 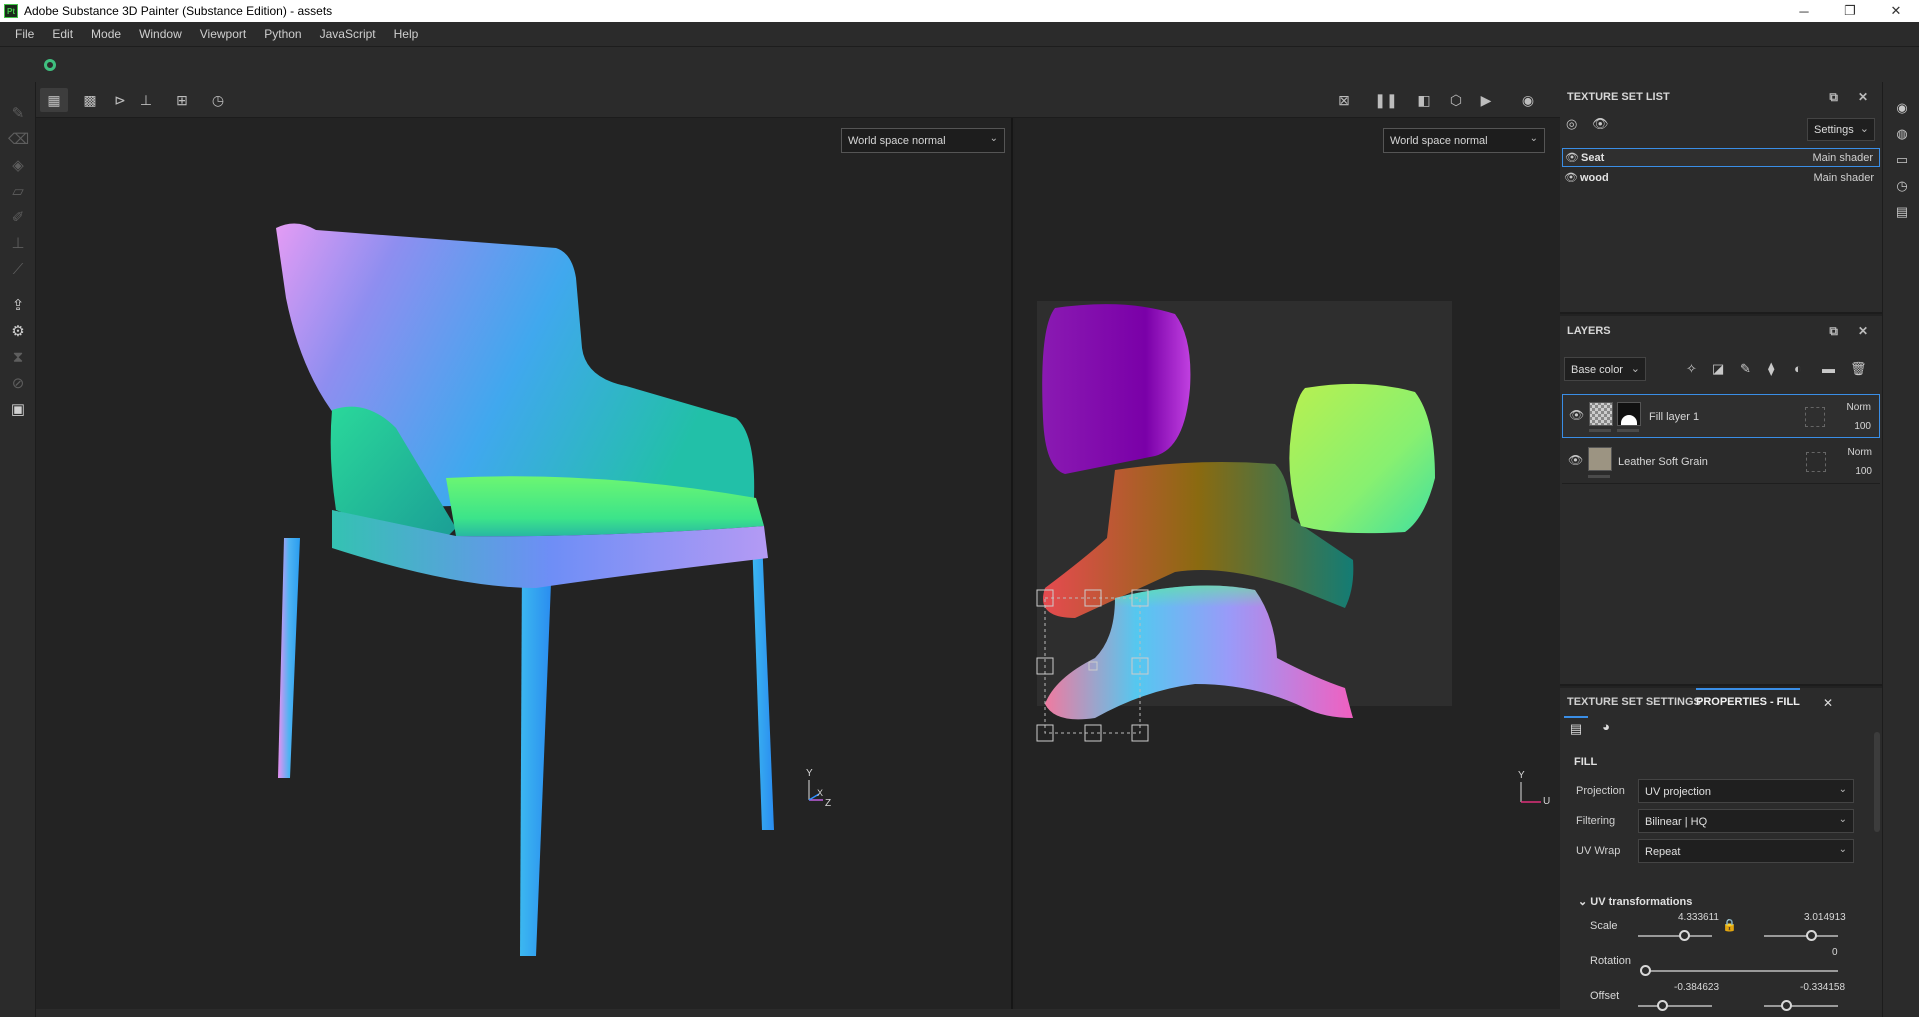 I want to click on menu-mode: Mode, so click(x=106, y=34).